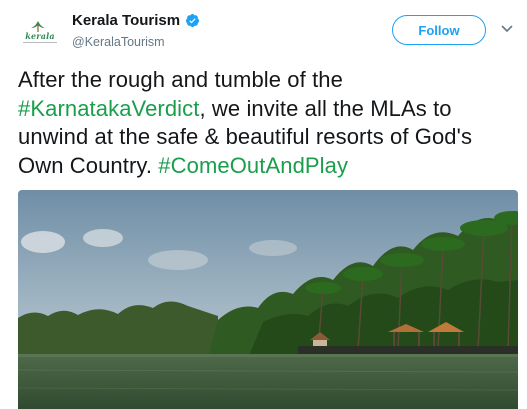  What do you see at coordinates (507, 29) in the screenshot?
I see `chevron-down-icon` at bounding box center [507, 29].